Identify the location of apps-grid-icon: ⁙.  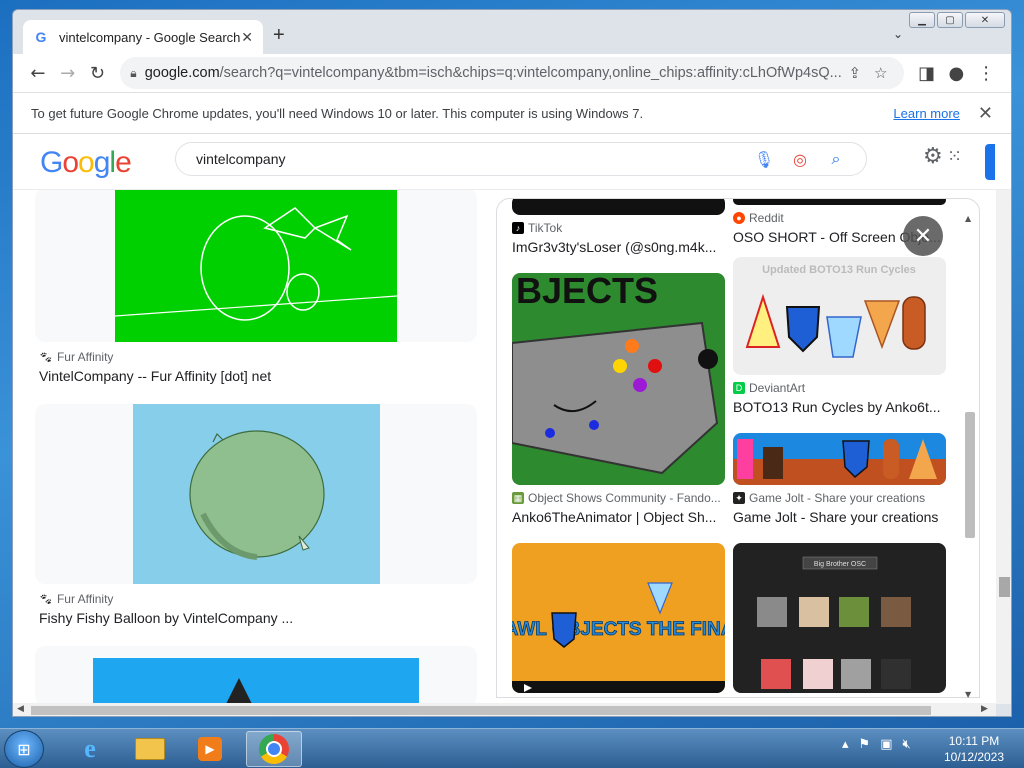
(954, 156).